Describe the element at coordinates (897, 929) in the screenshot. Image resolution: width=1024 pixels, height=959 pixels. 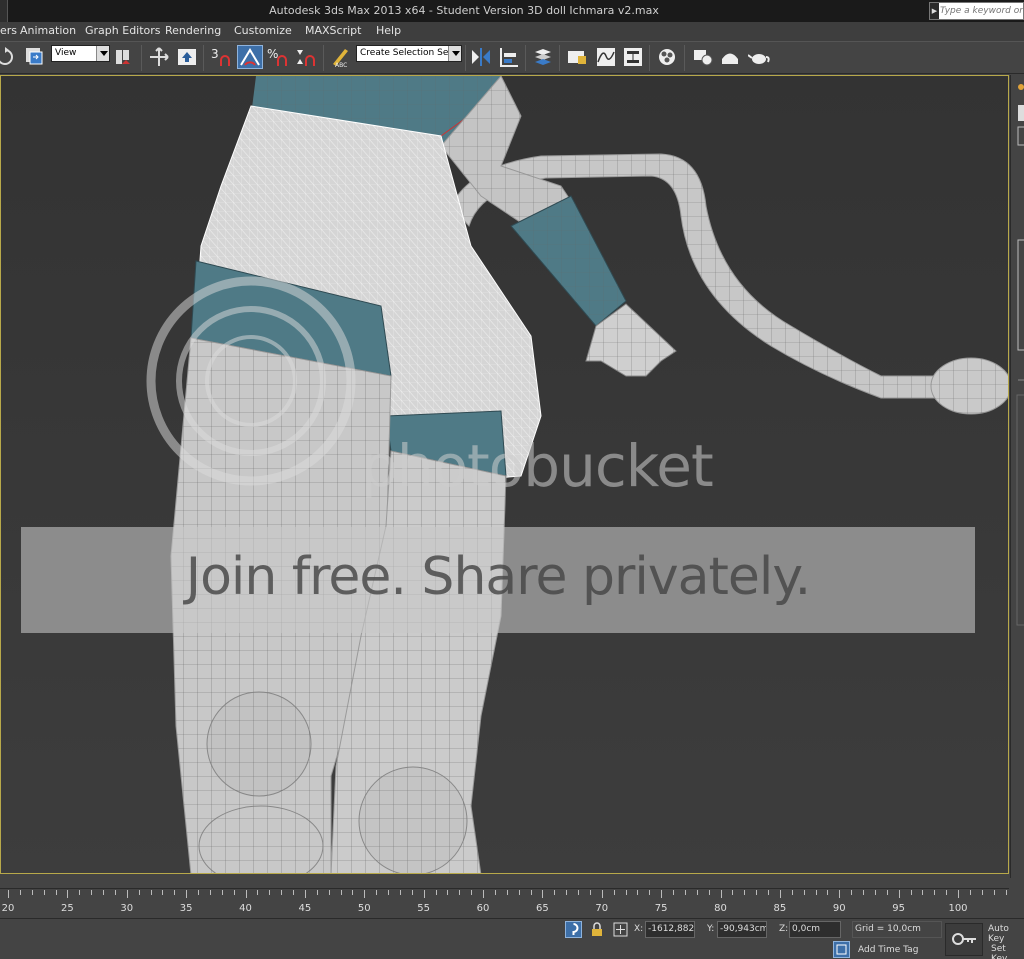
I see `grid-spacing-display: Grid = 10,0cm` at that location.